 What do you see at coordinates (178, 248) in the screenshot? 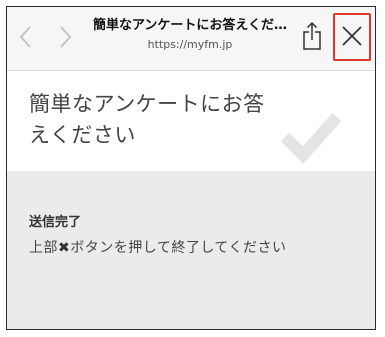
I see `message-suffix: ボタンを押して終了してください` at bounding box center [178, 248].